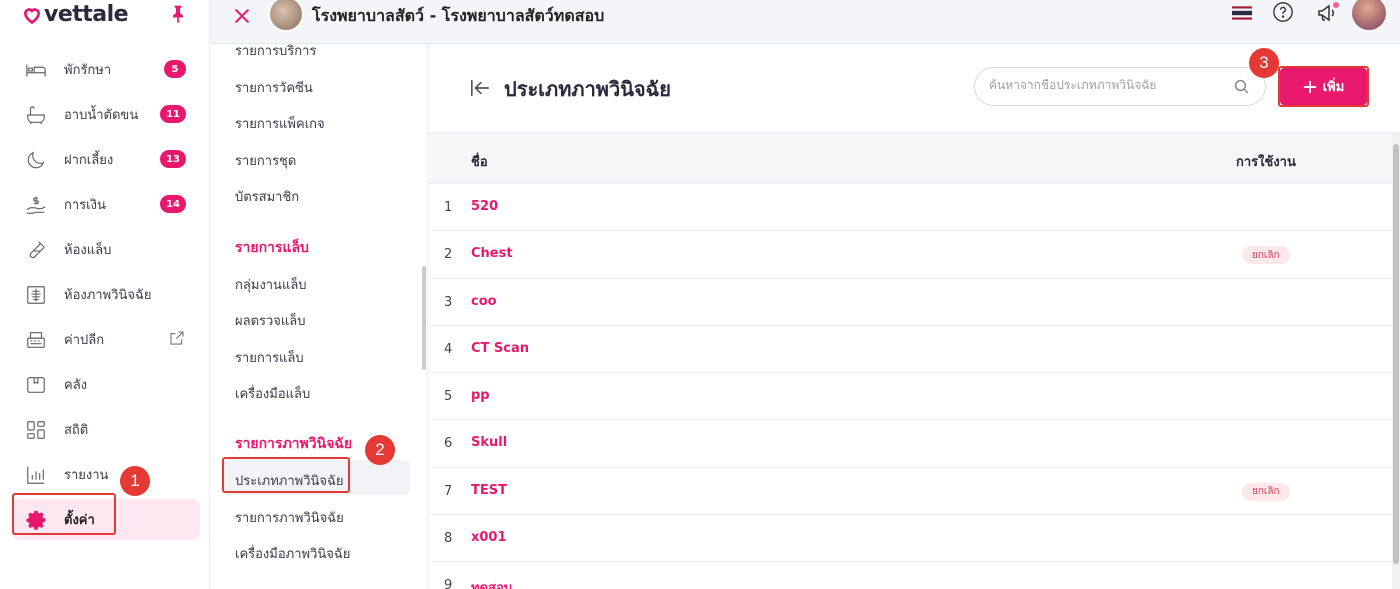  Describe the element at coordinates (1104, 85) in the screenshot. I see `search-input` at that location.